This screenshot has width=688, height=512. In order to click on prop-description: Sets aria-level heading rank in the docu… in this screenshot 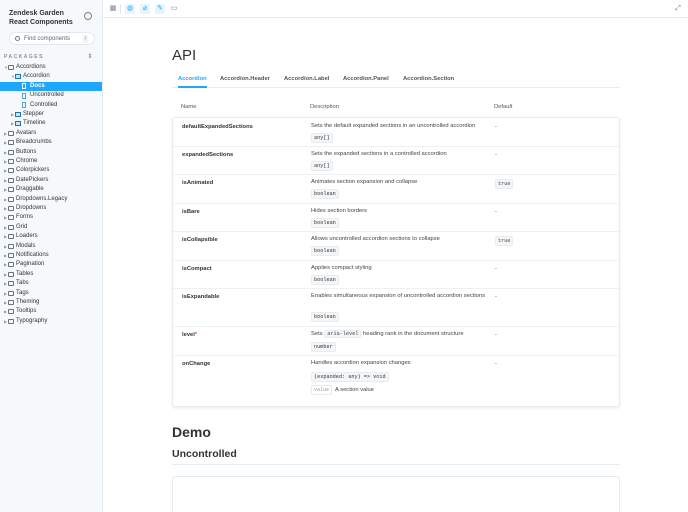, I will do `click(401, 334)`.